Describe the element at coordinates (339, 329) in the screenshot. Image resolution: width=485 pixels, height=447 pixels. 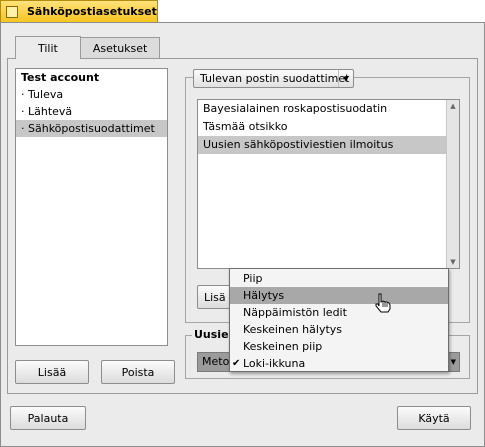
I see `menu-item-central-alert: Keskeinen hälytys` at that location.